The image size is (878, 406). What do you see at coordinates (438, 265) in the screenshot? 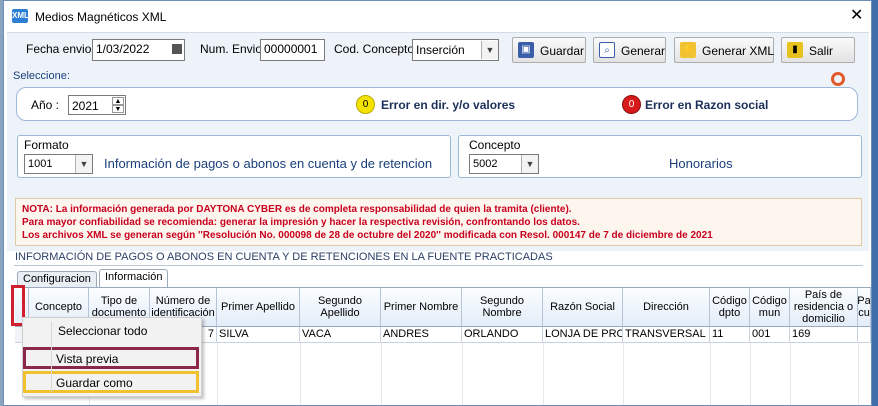
I see `divider` at bounding box center [438, 265].